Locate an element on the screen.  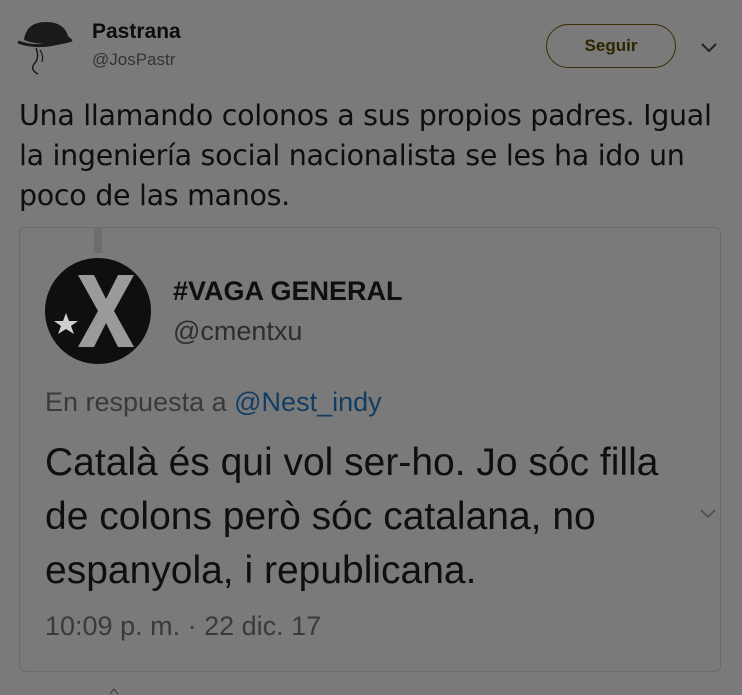
follow-button: Seguir is located at coordinates (611, 46).